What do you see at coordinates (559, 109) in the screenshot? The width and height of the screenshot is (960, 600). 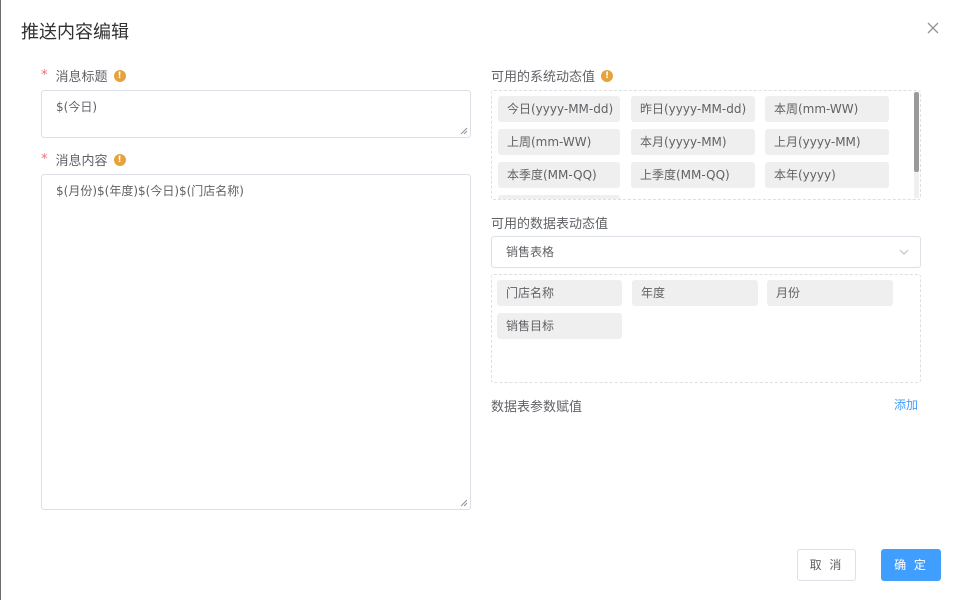 I see `system-var-tag: 今日(yyyy-MM-dd)` at bounding box center [559, 109].